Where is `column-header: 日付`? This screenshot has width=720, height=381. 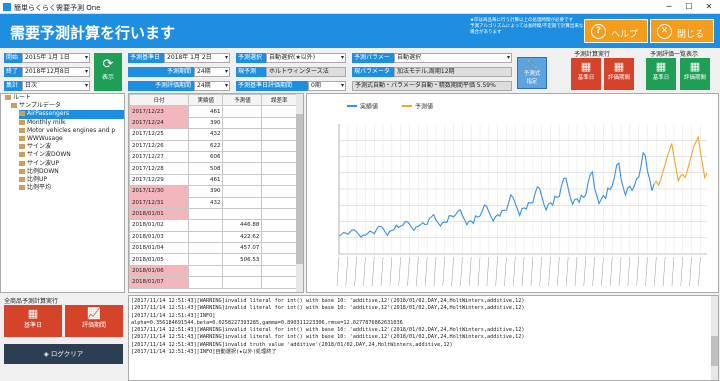 column-header: 日付 is located at coordinates (159, 100).